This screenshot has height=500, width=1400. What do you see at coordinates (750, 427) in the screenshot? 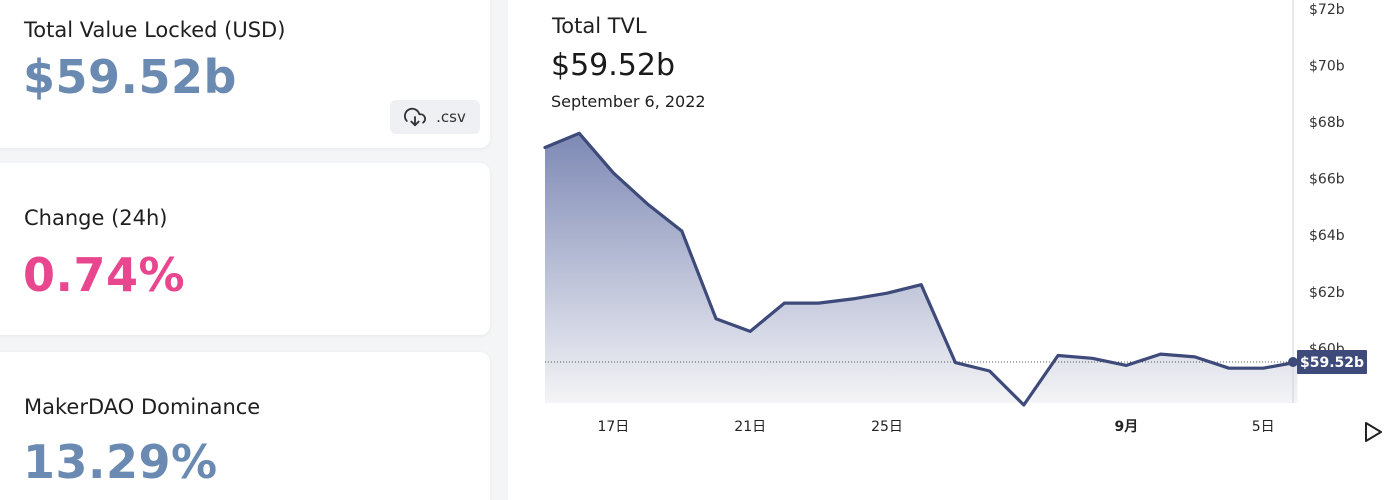
I see `x-tick-label: 21日` at bounding box center [750, 427].